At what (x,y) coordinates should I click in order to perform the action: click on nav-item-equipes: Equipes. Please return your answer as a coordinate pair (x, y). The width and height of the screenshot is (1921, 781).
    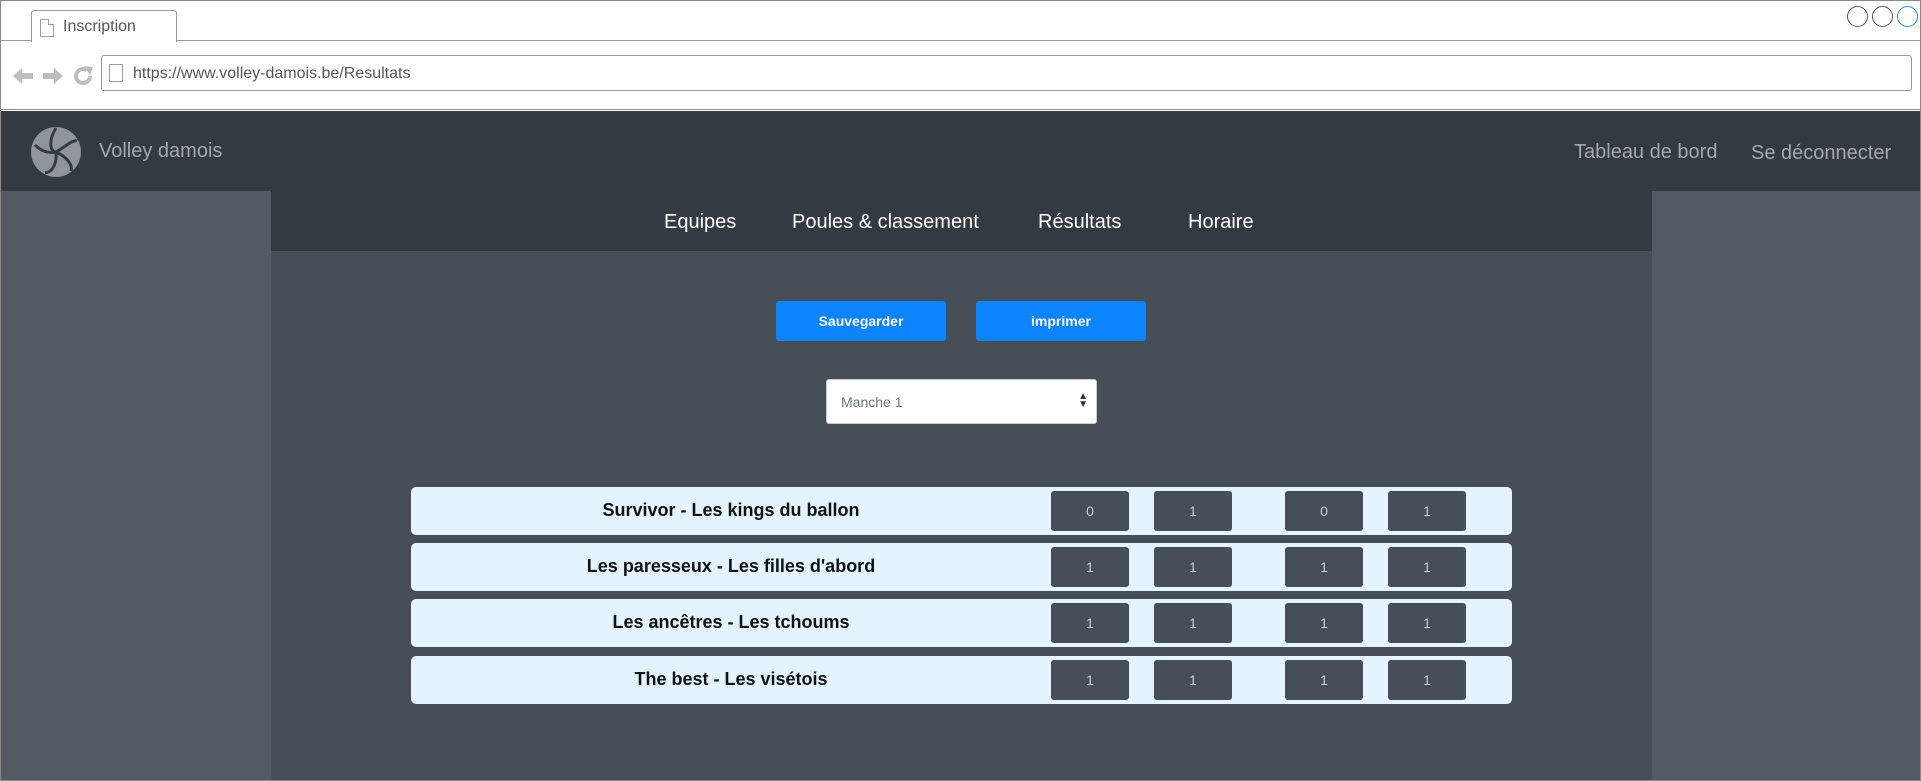
    Looking at the image, I should click on (700, 222).